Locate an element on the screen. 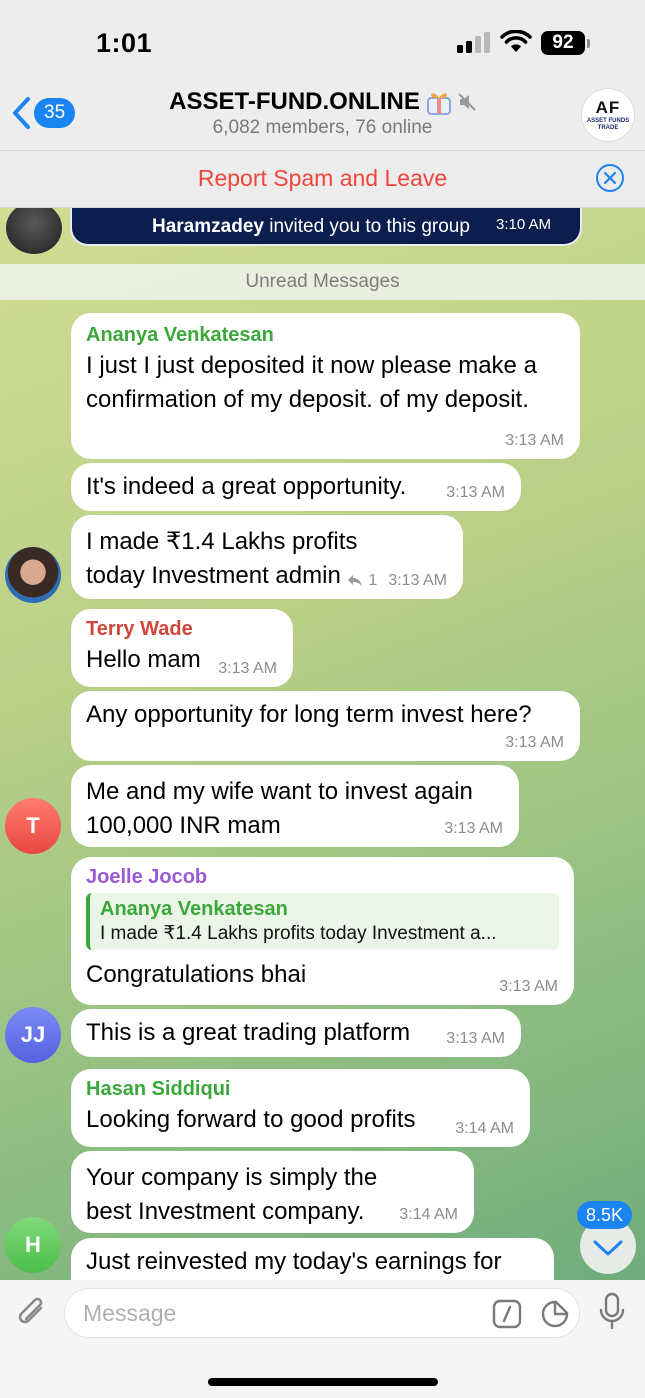 The image size is (645, 1398). reply-count: 1 is located at coordinates (373, 580).